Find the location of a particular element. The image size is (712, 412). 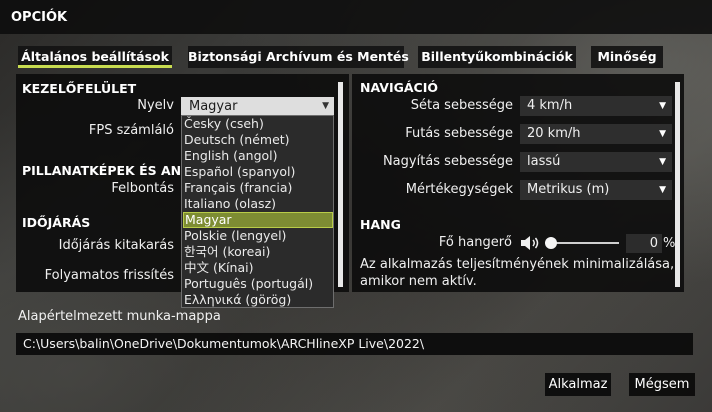

language-value: Magyar is located at coordinates (213, 106).